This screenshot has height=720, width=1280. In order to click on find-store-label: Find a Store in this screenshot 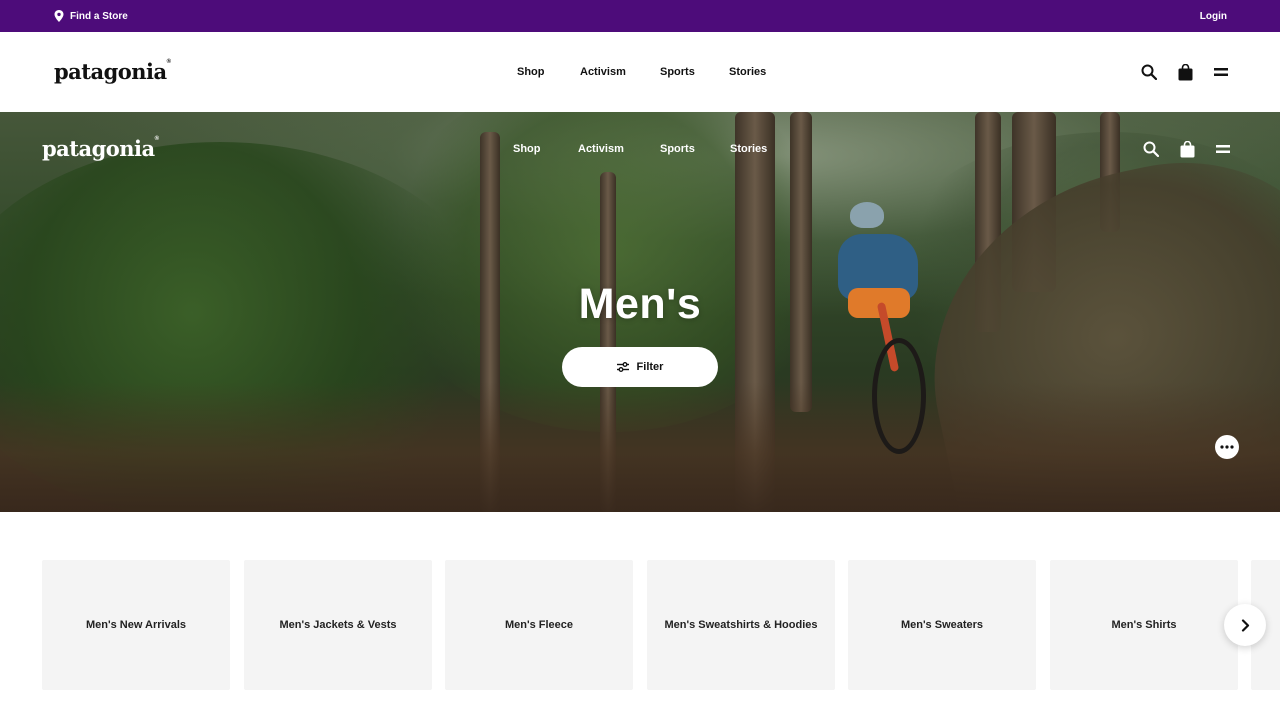, I will do `click(99, 16)`.